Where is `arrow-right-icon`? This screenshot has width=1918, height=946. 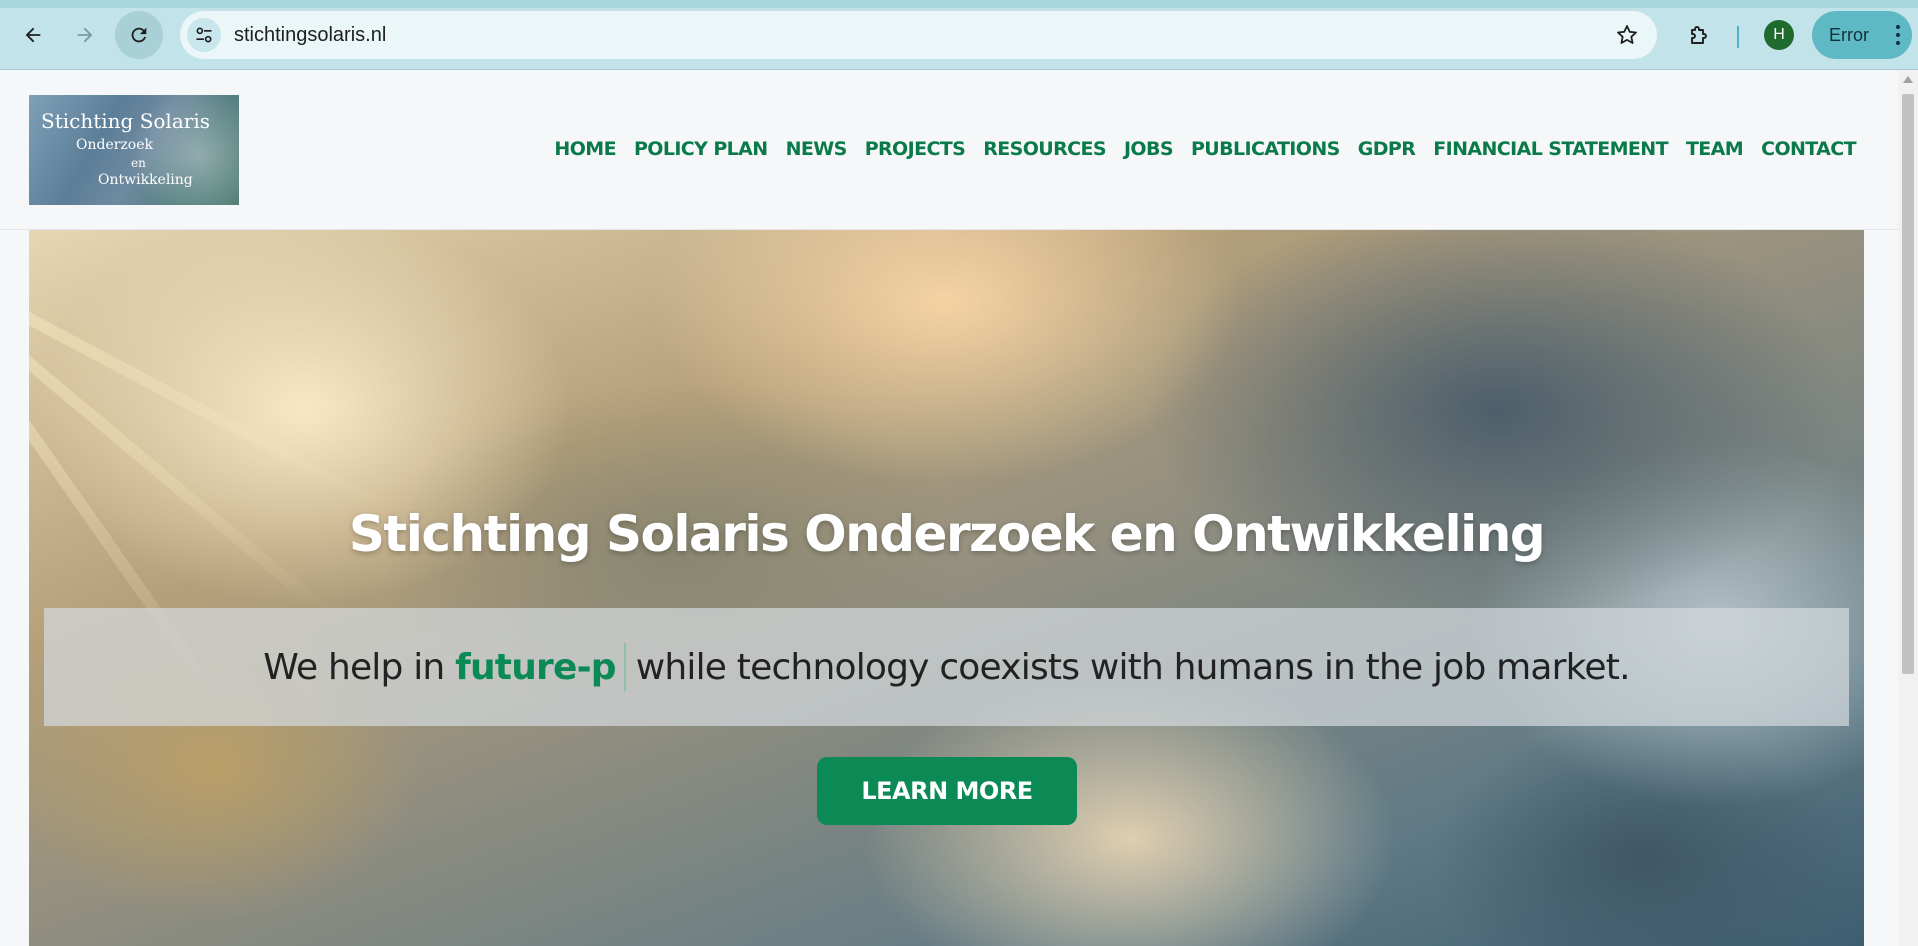
arrow-right-icon is located at coordinates (85, 35).